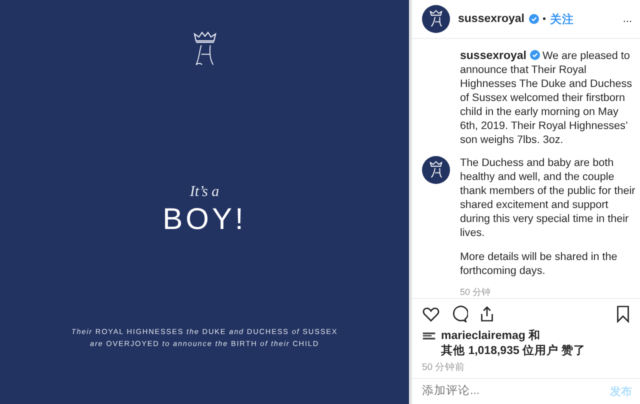 The width and height of the screenshot is (640, 404). What do you see at coordinates (548, 198) in the screenshot?
I see `caption-text: The Duchess and baby are both healthy and well, and the couple thank members of the public for their shared excitement and support during this very special time in their lives.` at bounding box center [548, 198].